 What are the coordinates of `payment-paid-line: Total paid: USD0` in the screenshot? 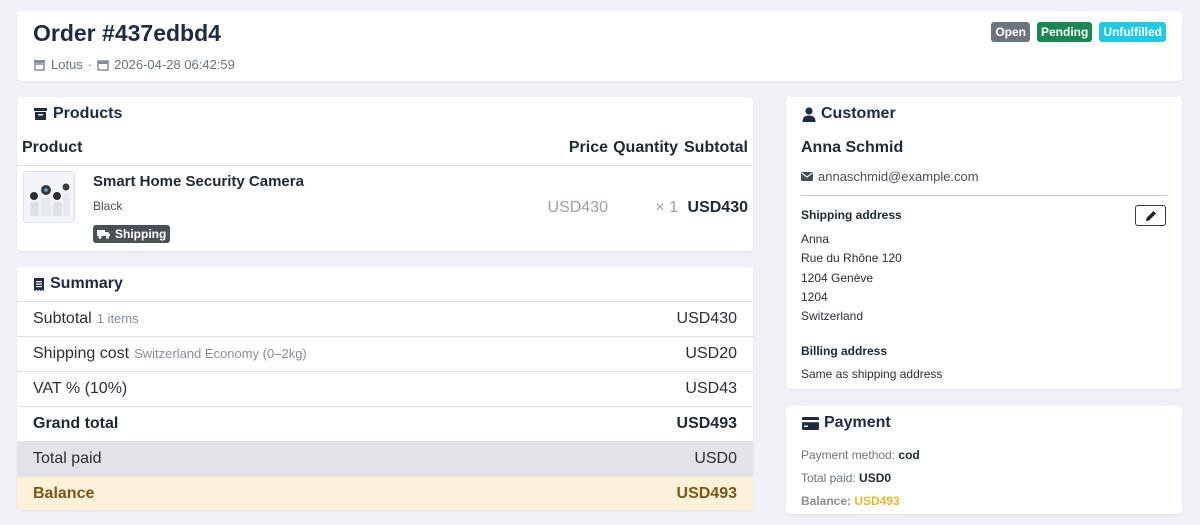 It's located at (846, 478).